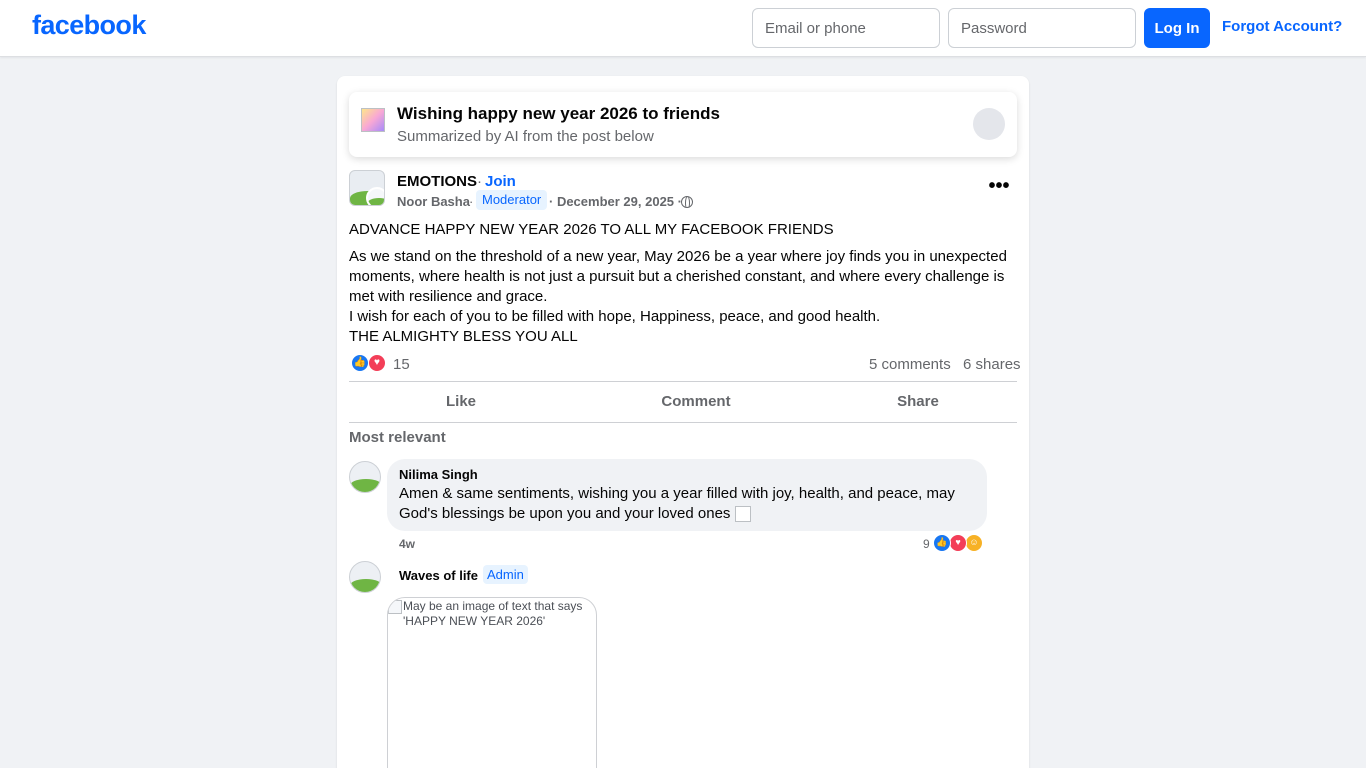 The width and height of the screenshot is (1366, 768). What do you see at coordinates (1282, 26) in the screenshot?
I see `forgot-account-link: Forgot Account?` at bounding box center [1282, 26].